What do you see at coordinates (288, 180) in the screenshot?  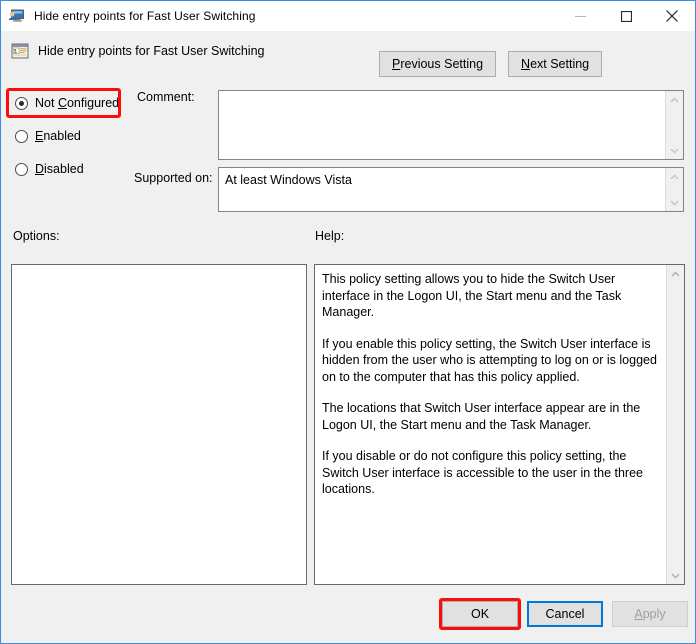 I see `supported-on-value: At least Windows Vista` at bounding box center [288, 180].